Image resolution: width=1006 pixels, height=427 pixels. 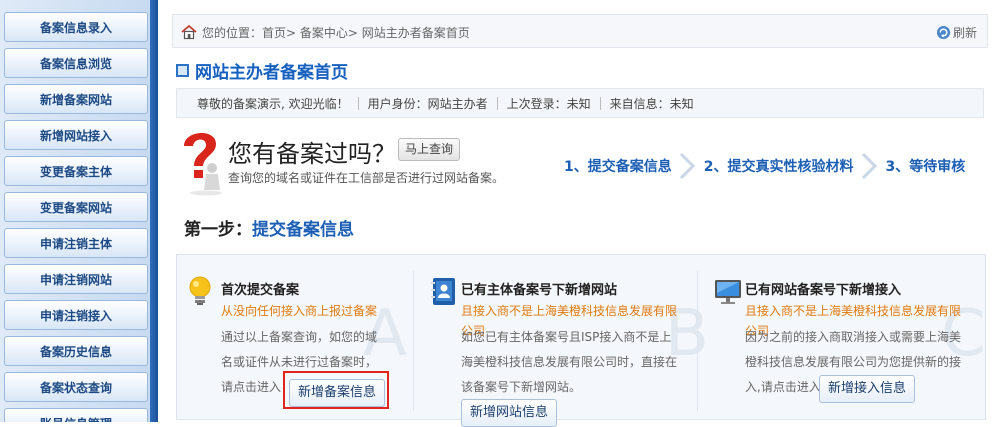 What do you see at coordinates (76, 135) in the screenshot?
I see `sidebar-item-add-access: 新增网站接入` at bounding box center [76, 135].